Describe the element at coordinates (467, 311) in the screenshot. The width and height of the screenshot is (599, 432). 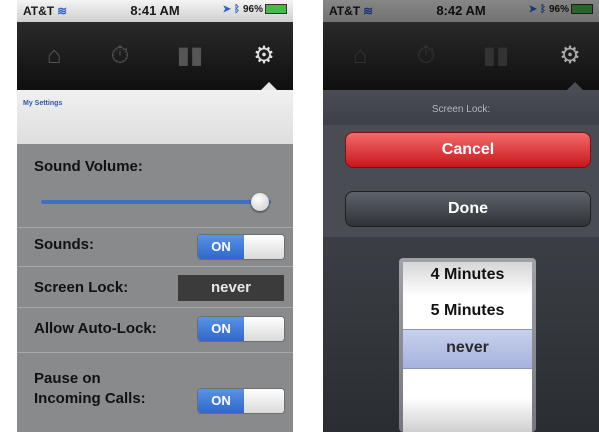
I see `picker-option: 5 Minutes` at that location.